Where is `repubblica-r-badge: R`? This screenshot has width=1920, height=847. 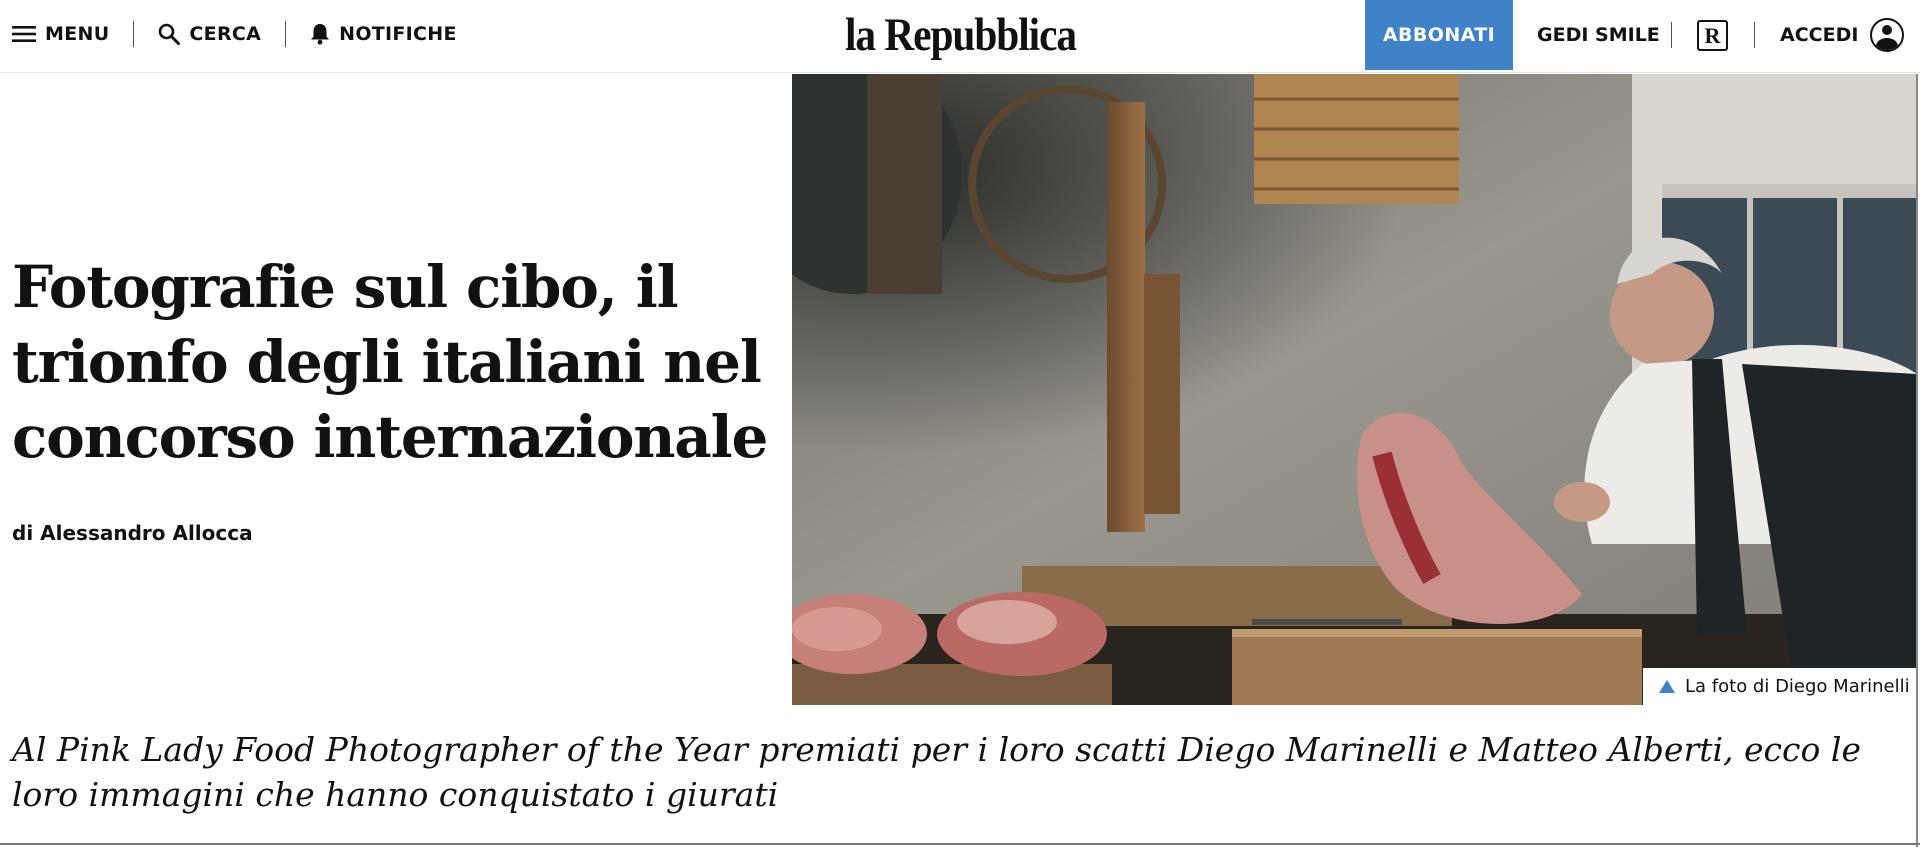
repubblica-r-badge: R is located at coordinates (1712, 35).